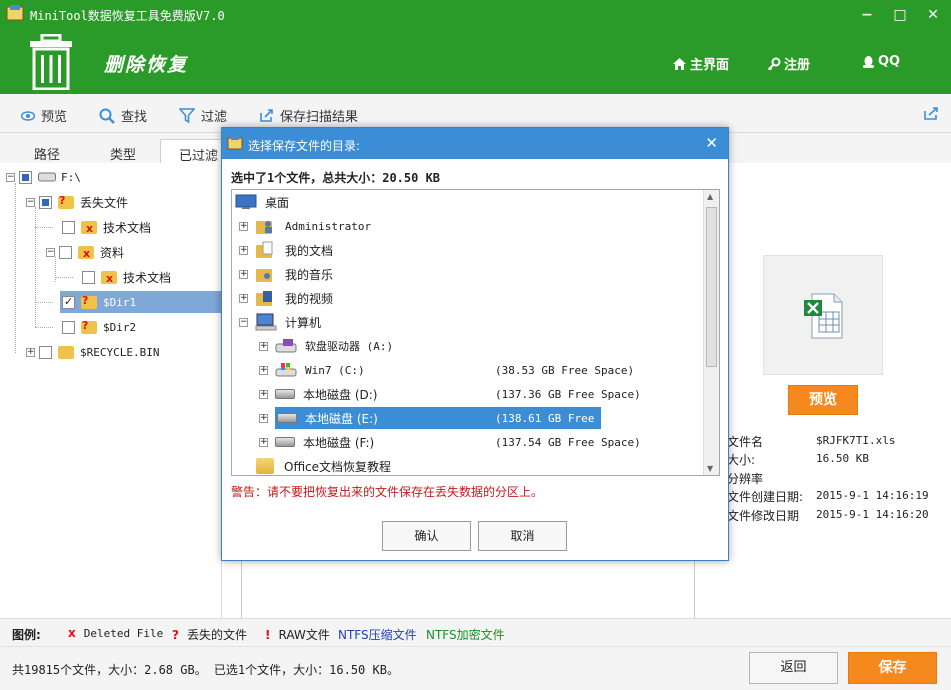 The height and width of the screenshot is (690, 951). What do you see at coordinates (450, 418) in the screenshot?
I see `dir-row-disk-e: + 本地磁盘 (E:) (138.61 GB Free Space)` at bounding box center [450, 418].